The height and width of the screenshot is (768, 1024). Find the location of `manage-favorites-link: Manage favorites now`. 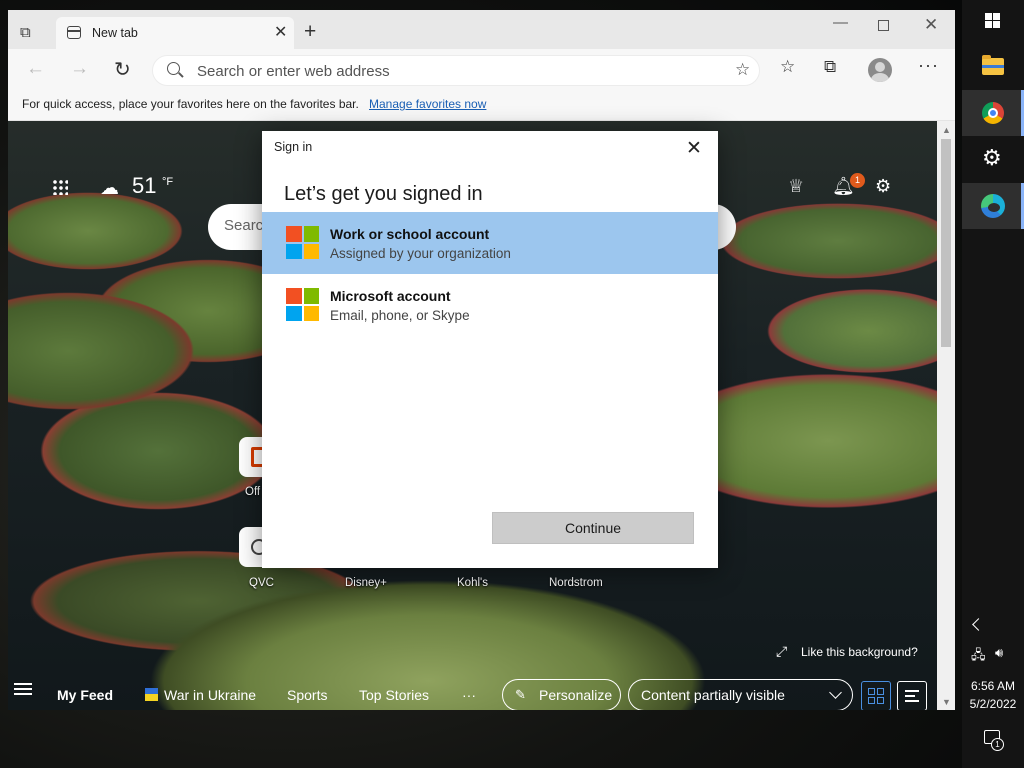

manage-favorites-link: Manage favorites now is located at coordinates (427, 104).